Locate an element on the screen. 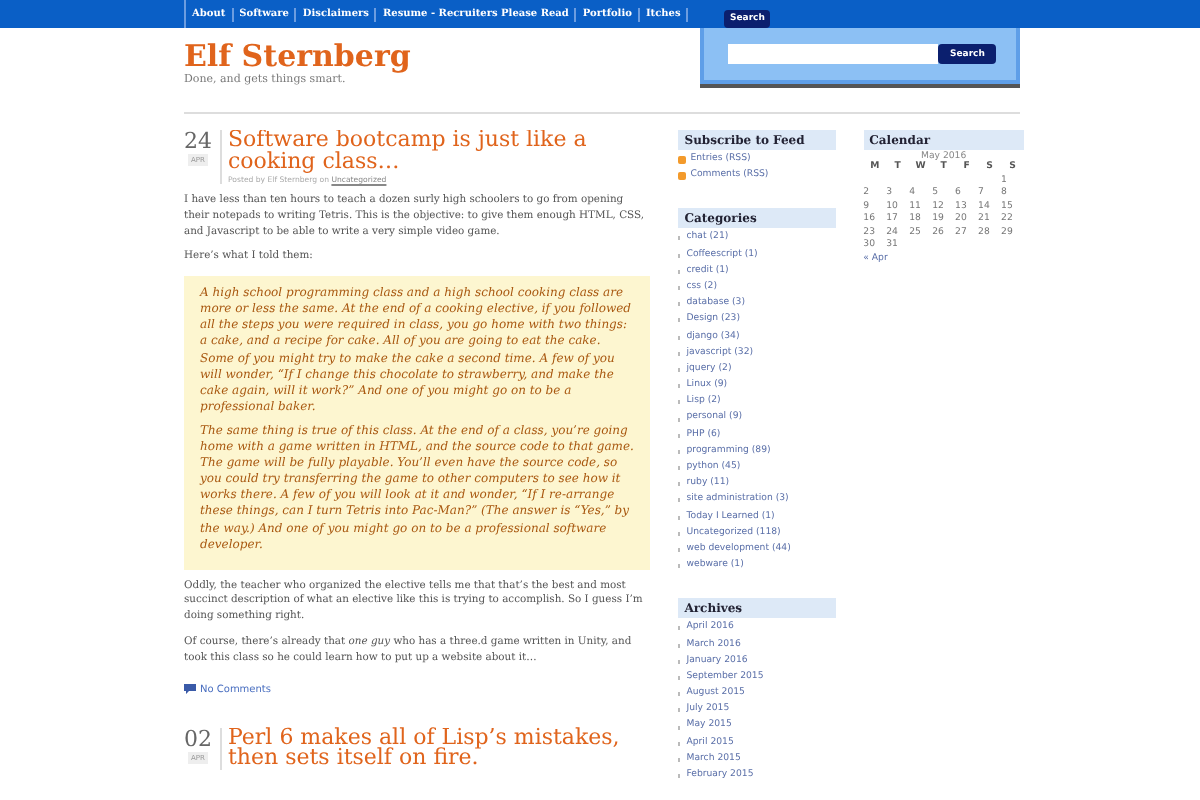 The image size is (1200, 800). post-day: 24 is located at coordinates (198, 141).